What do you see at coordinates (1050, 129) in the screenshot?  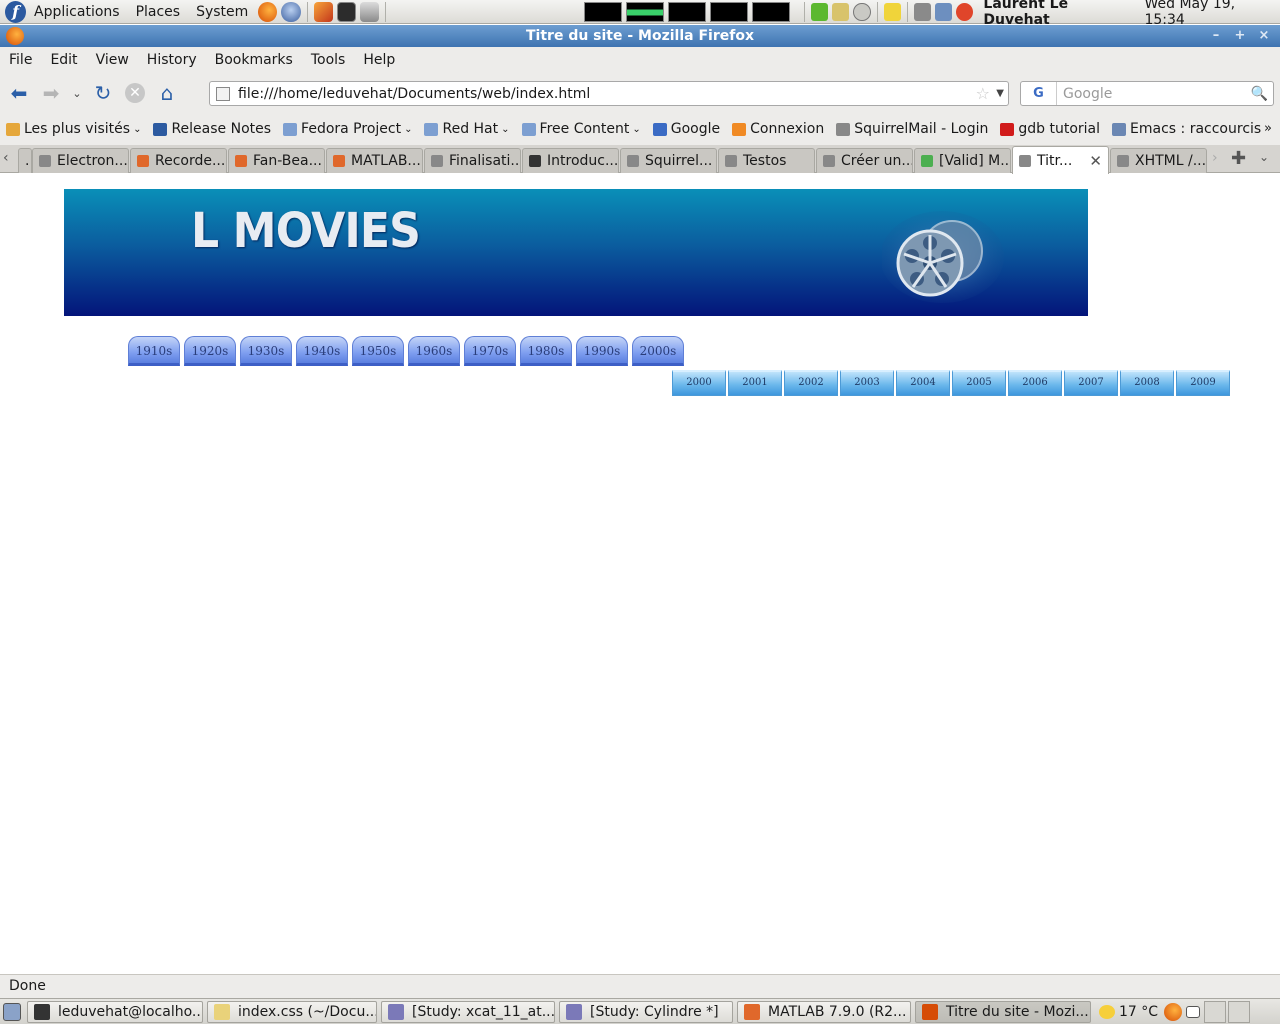 I see `bookmark-item: gdb tutorial` at bounding box center [1050, 129].